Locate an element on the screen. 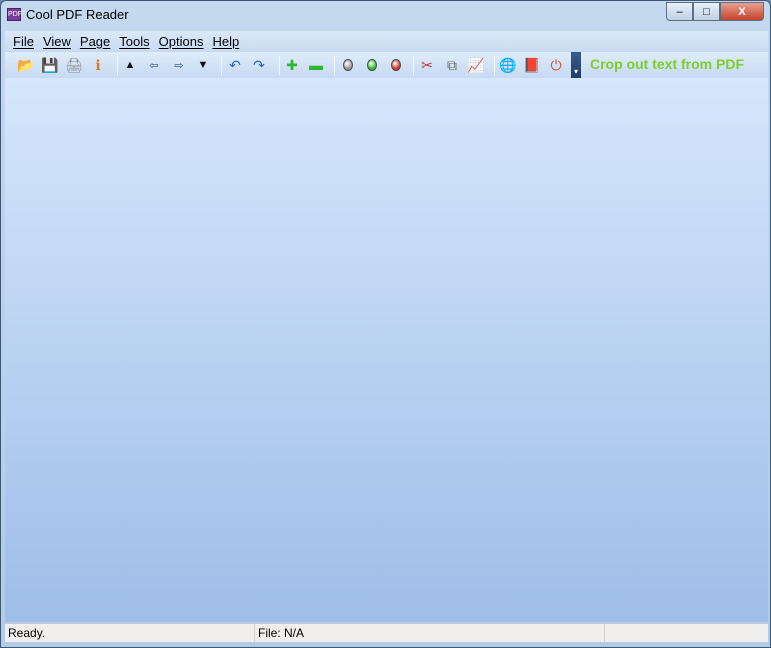 The width and height of the screenshot is (771, 648). save-icon: 💾 is located at coordinates (50, 64).